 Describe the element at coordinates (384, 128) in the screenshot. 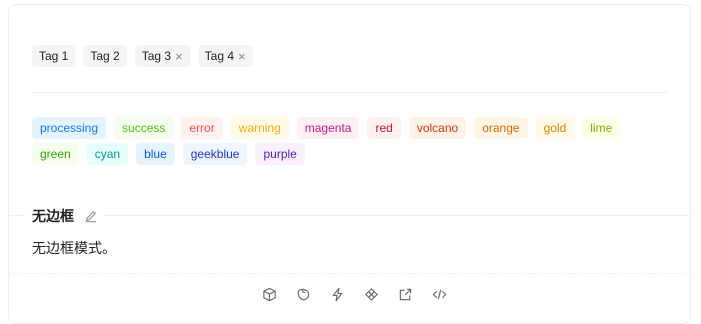

I see `color-tag-red: red` at that location.